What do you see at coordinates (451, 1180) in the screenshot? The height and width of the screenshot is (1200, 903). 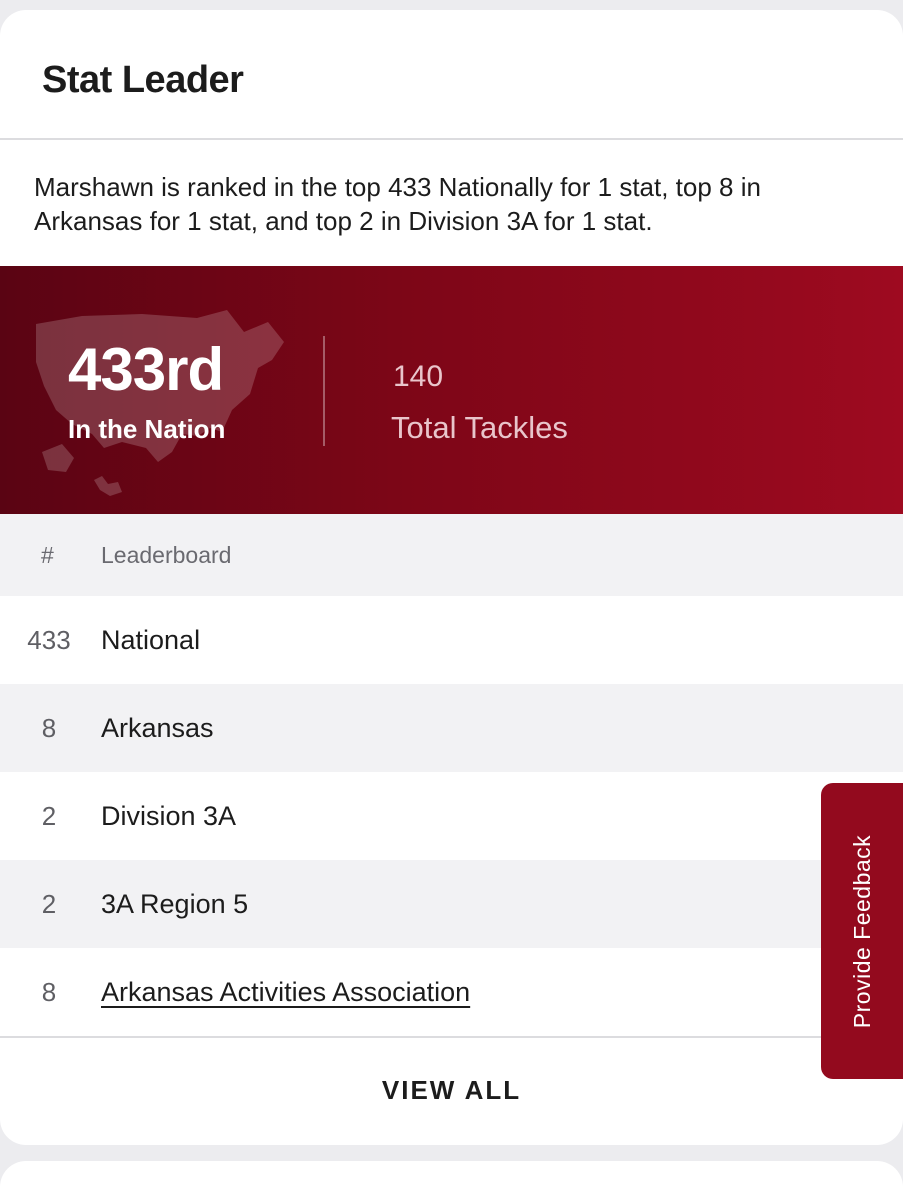 I see `next-card` at bounding box center [451, 1180].